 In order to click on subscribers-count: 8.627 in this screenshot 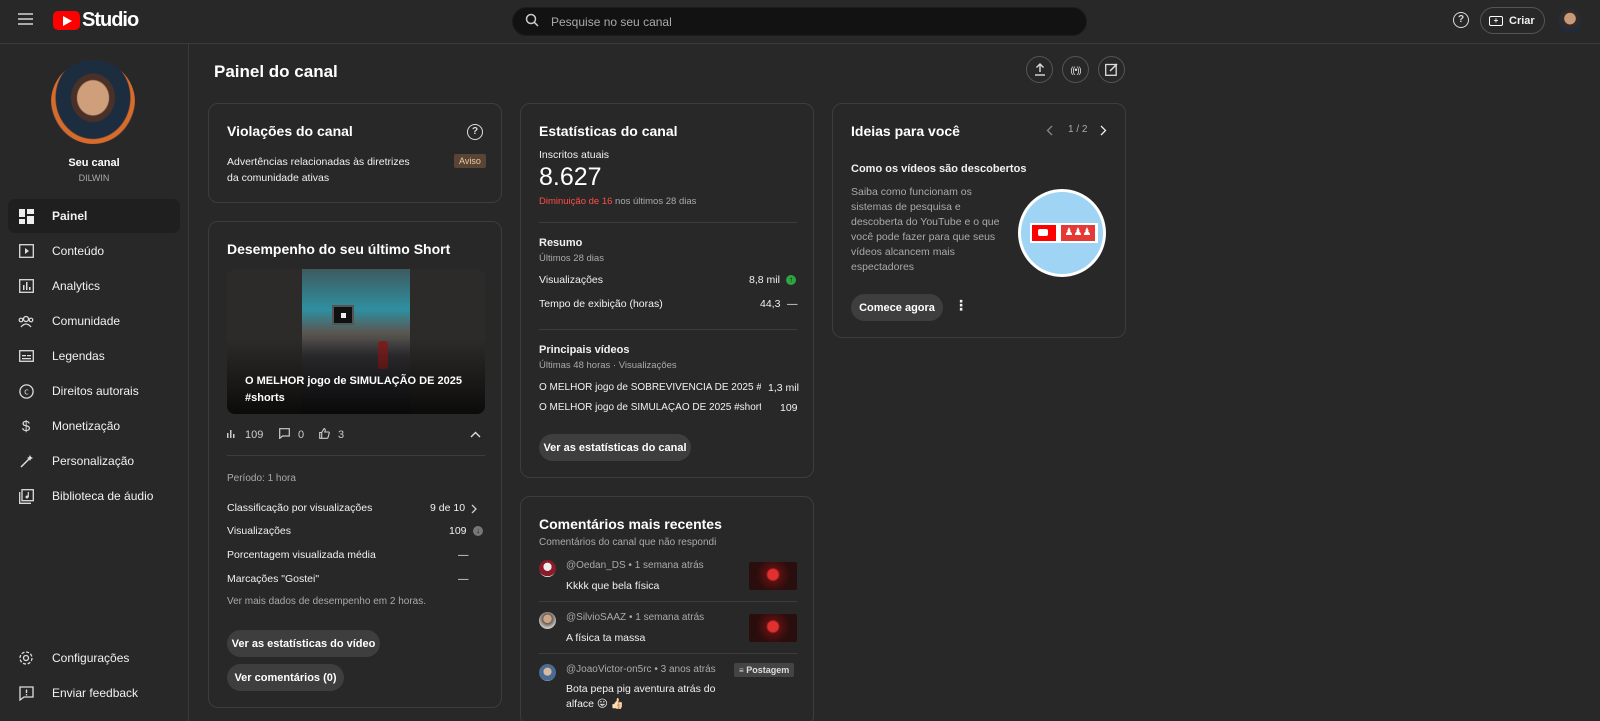, I will do `click(570, 177)`.